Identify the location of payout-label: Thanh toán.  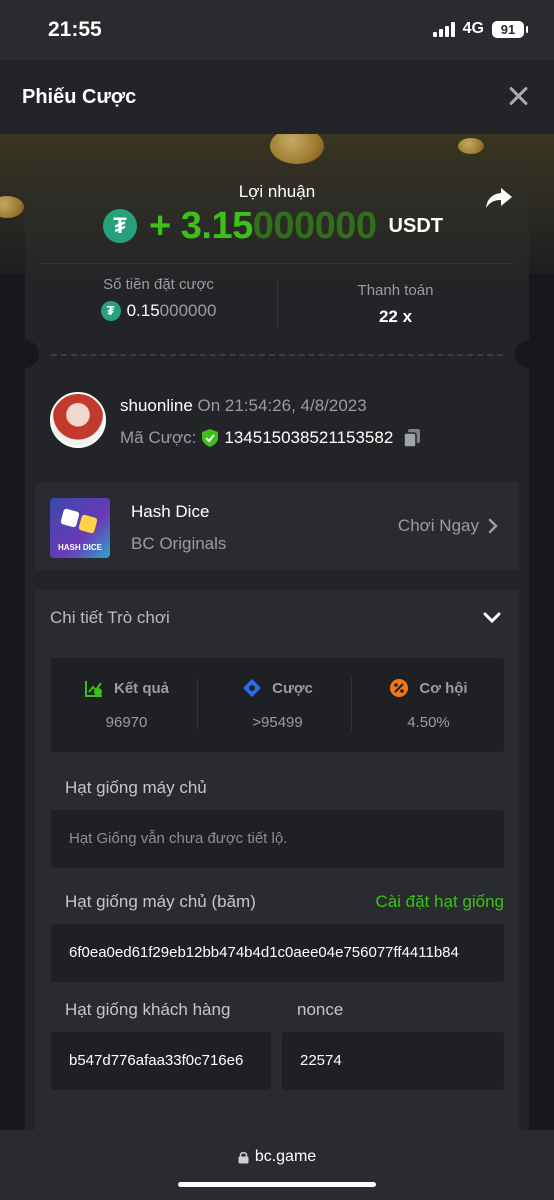
(395, 290).